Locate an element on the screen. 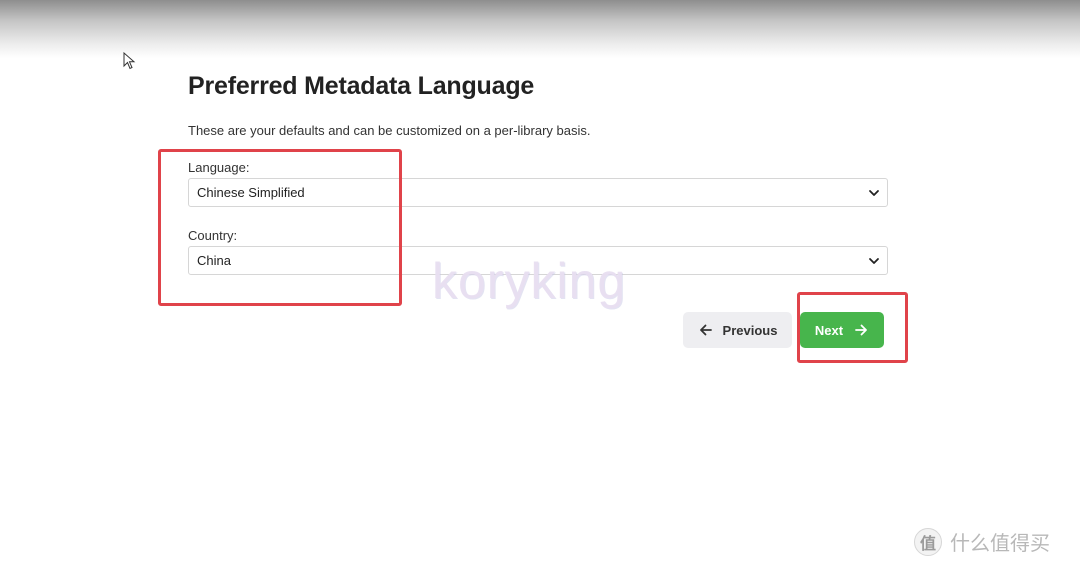  country-select-value: China is located at coordinates (214, 260).